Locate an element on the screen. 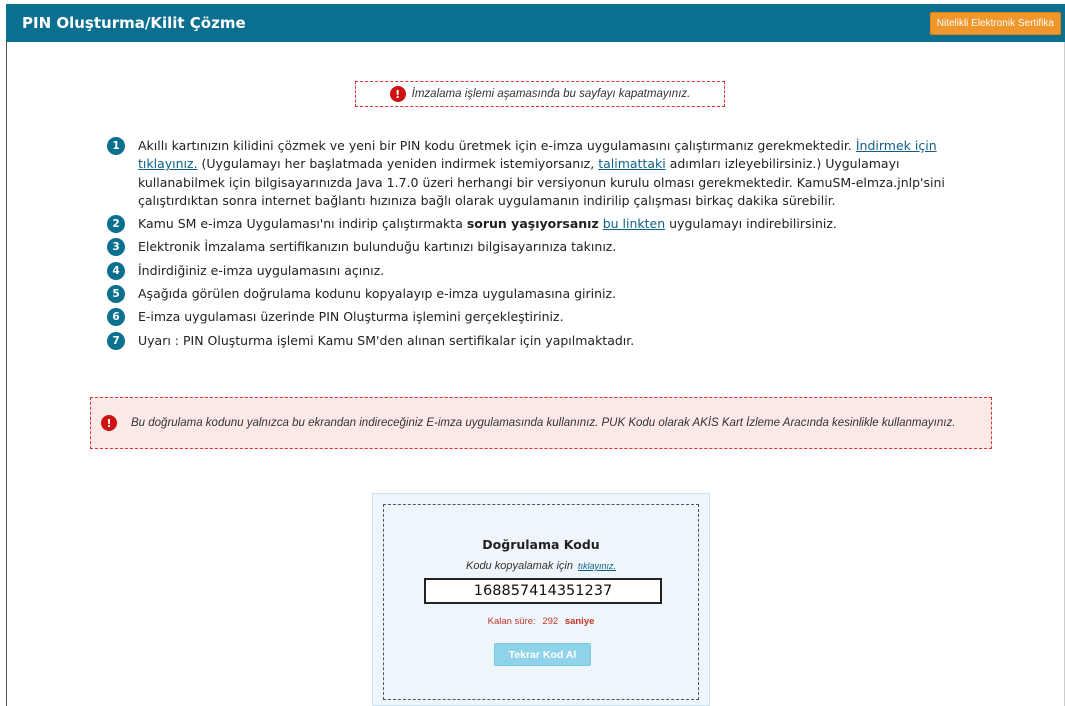 This screenshot has height=706, width=1065. copy-instruction-text: Kodu kopyalamak için is located at coordinates (519, 566).